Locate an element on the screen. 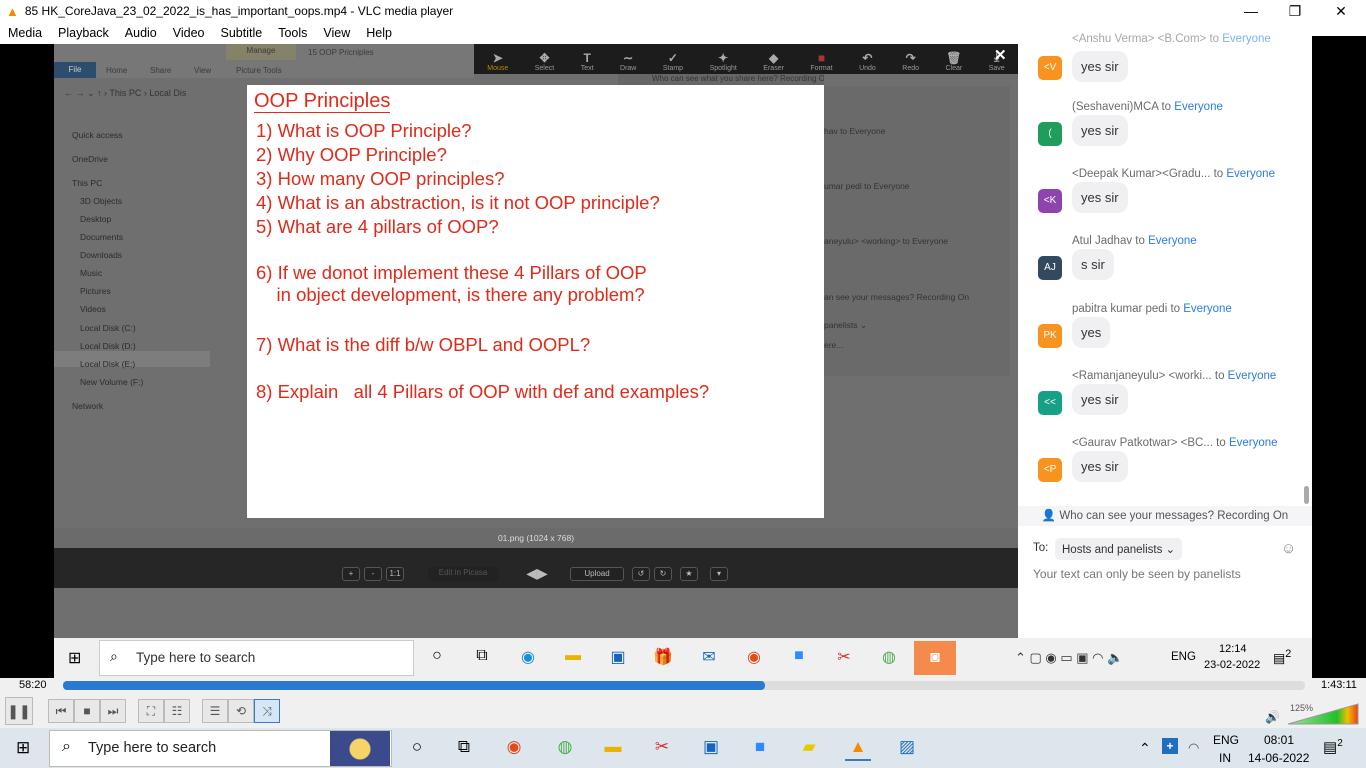 This screenshot has height=768, width=1366. plus-tray-icon: + is located at coordinates (1170, 746).